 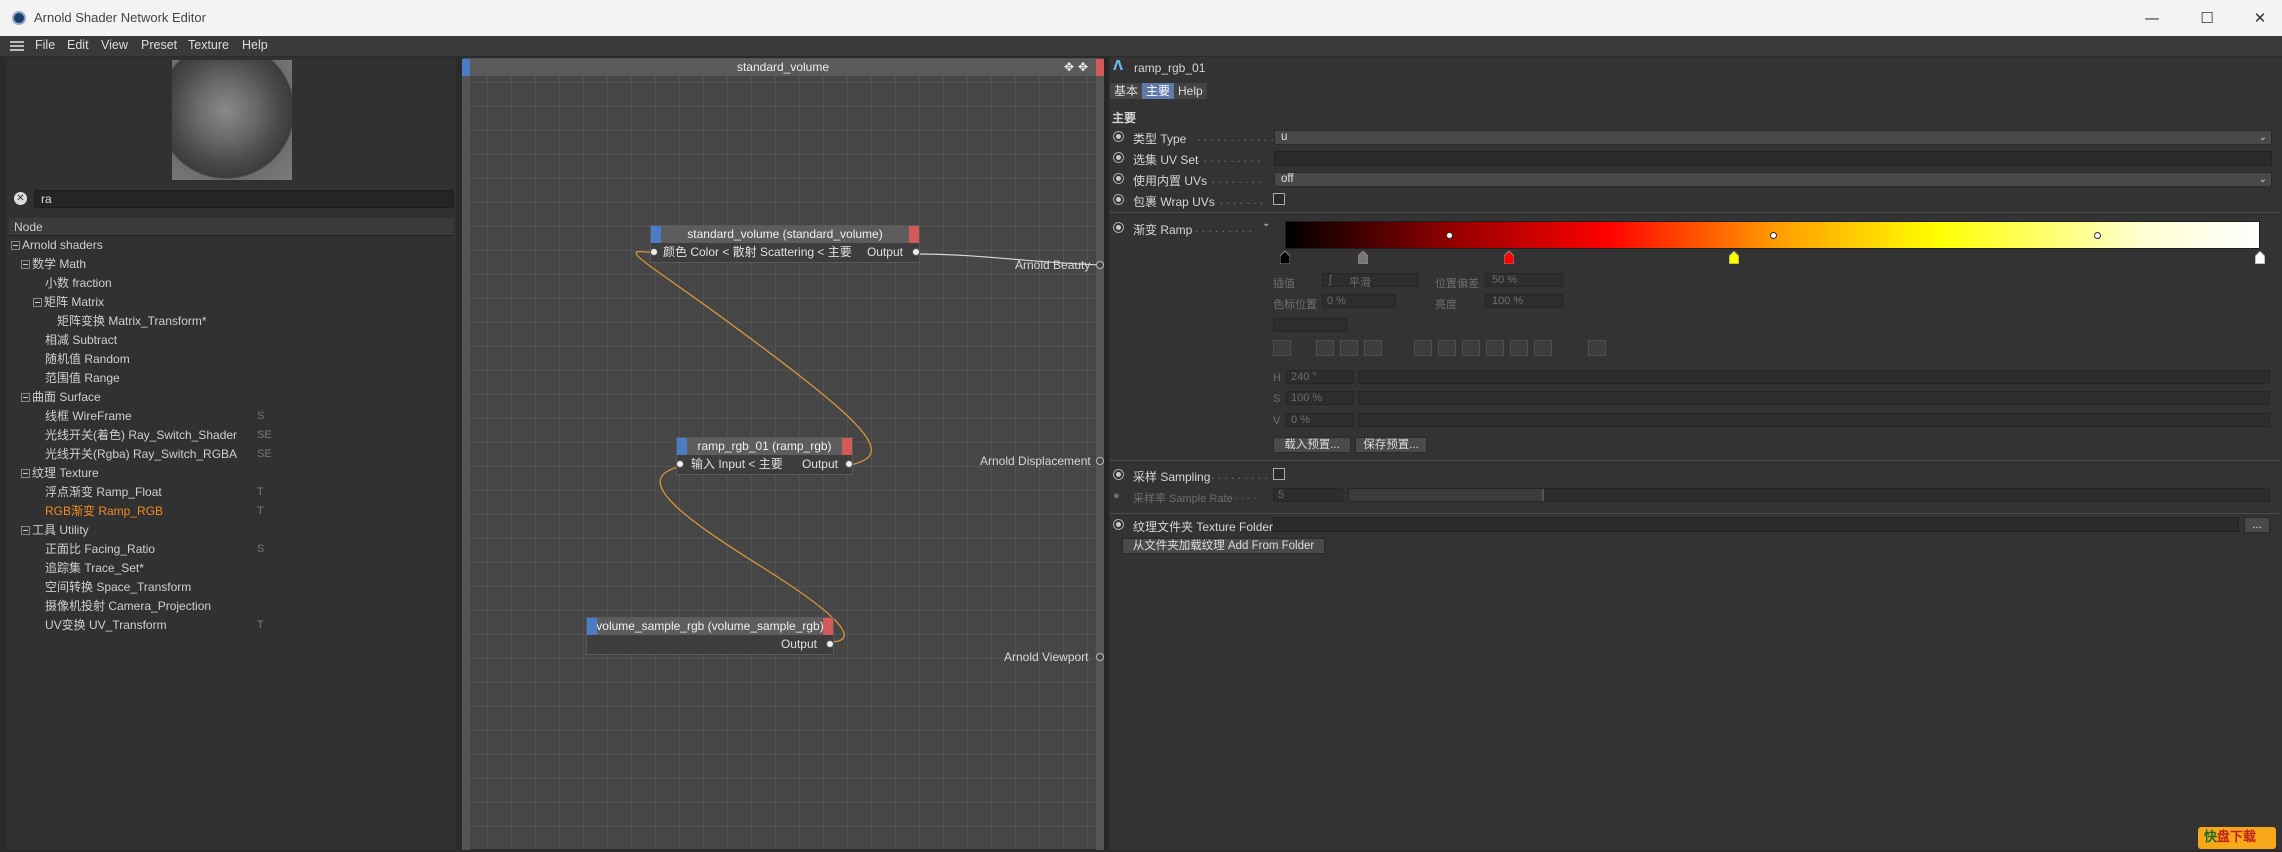 What do you see at coordinates (277, 321) in the screenshot?
I see `tree-item: 矩阵变换 Matrix_Transform*` at bounding box center [277, 321].